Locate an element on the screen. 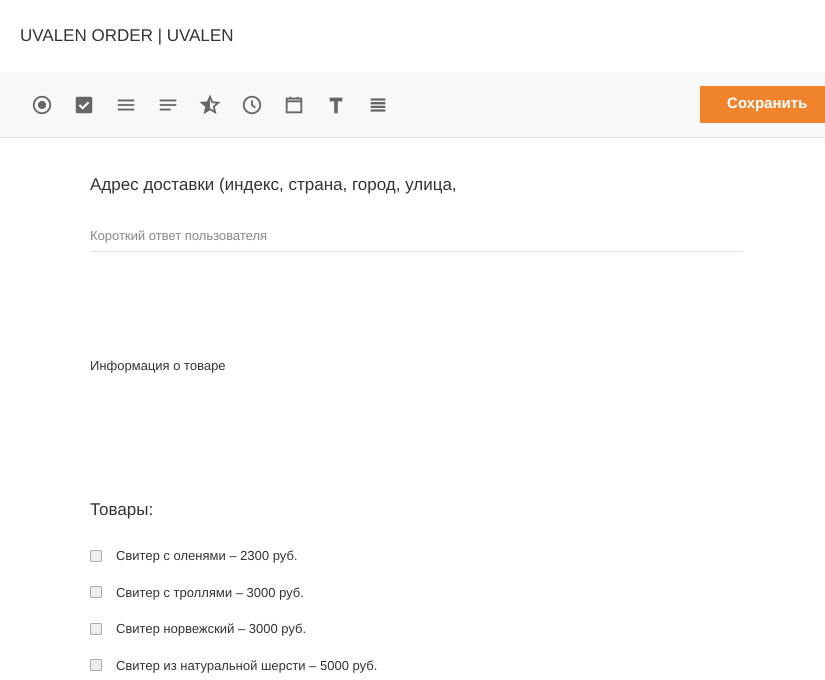 This screenshot has width=825, height=680. radio-icon is located at coordinates (42, 105).